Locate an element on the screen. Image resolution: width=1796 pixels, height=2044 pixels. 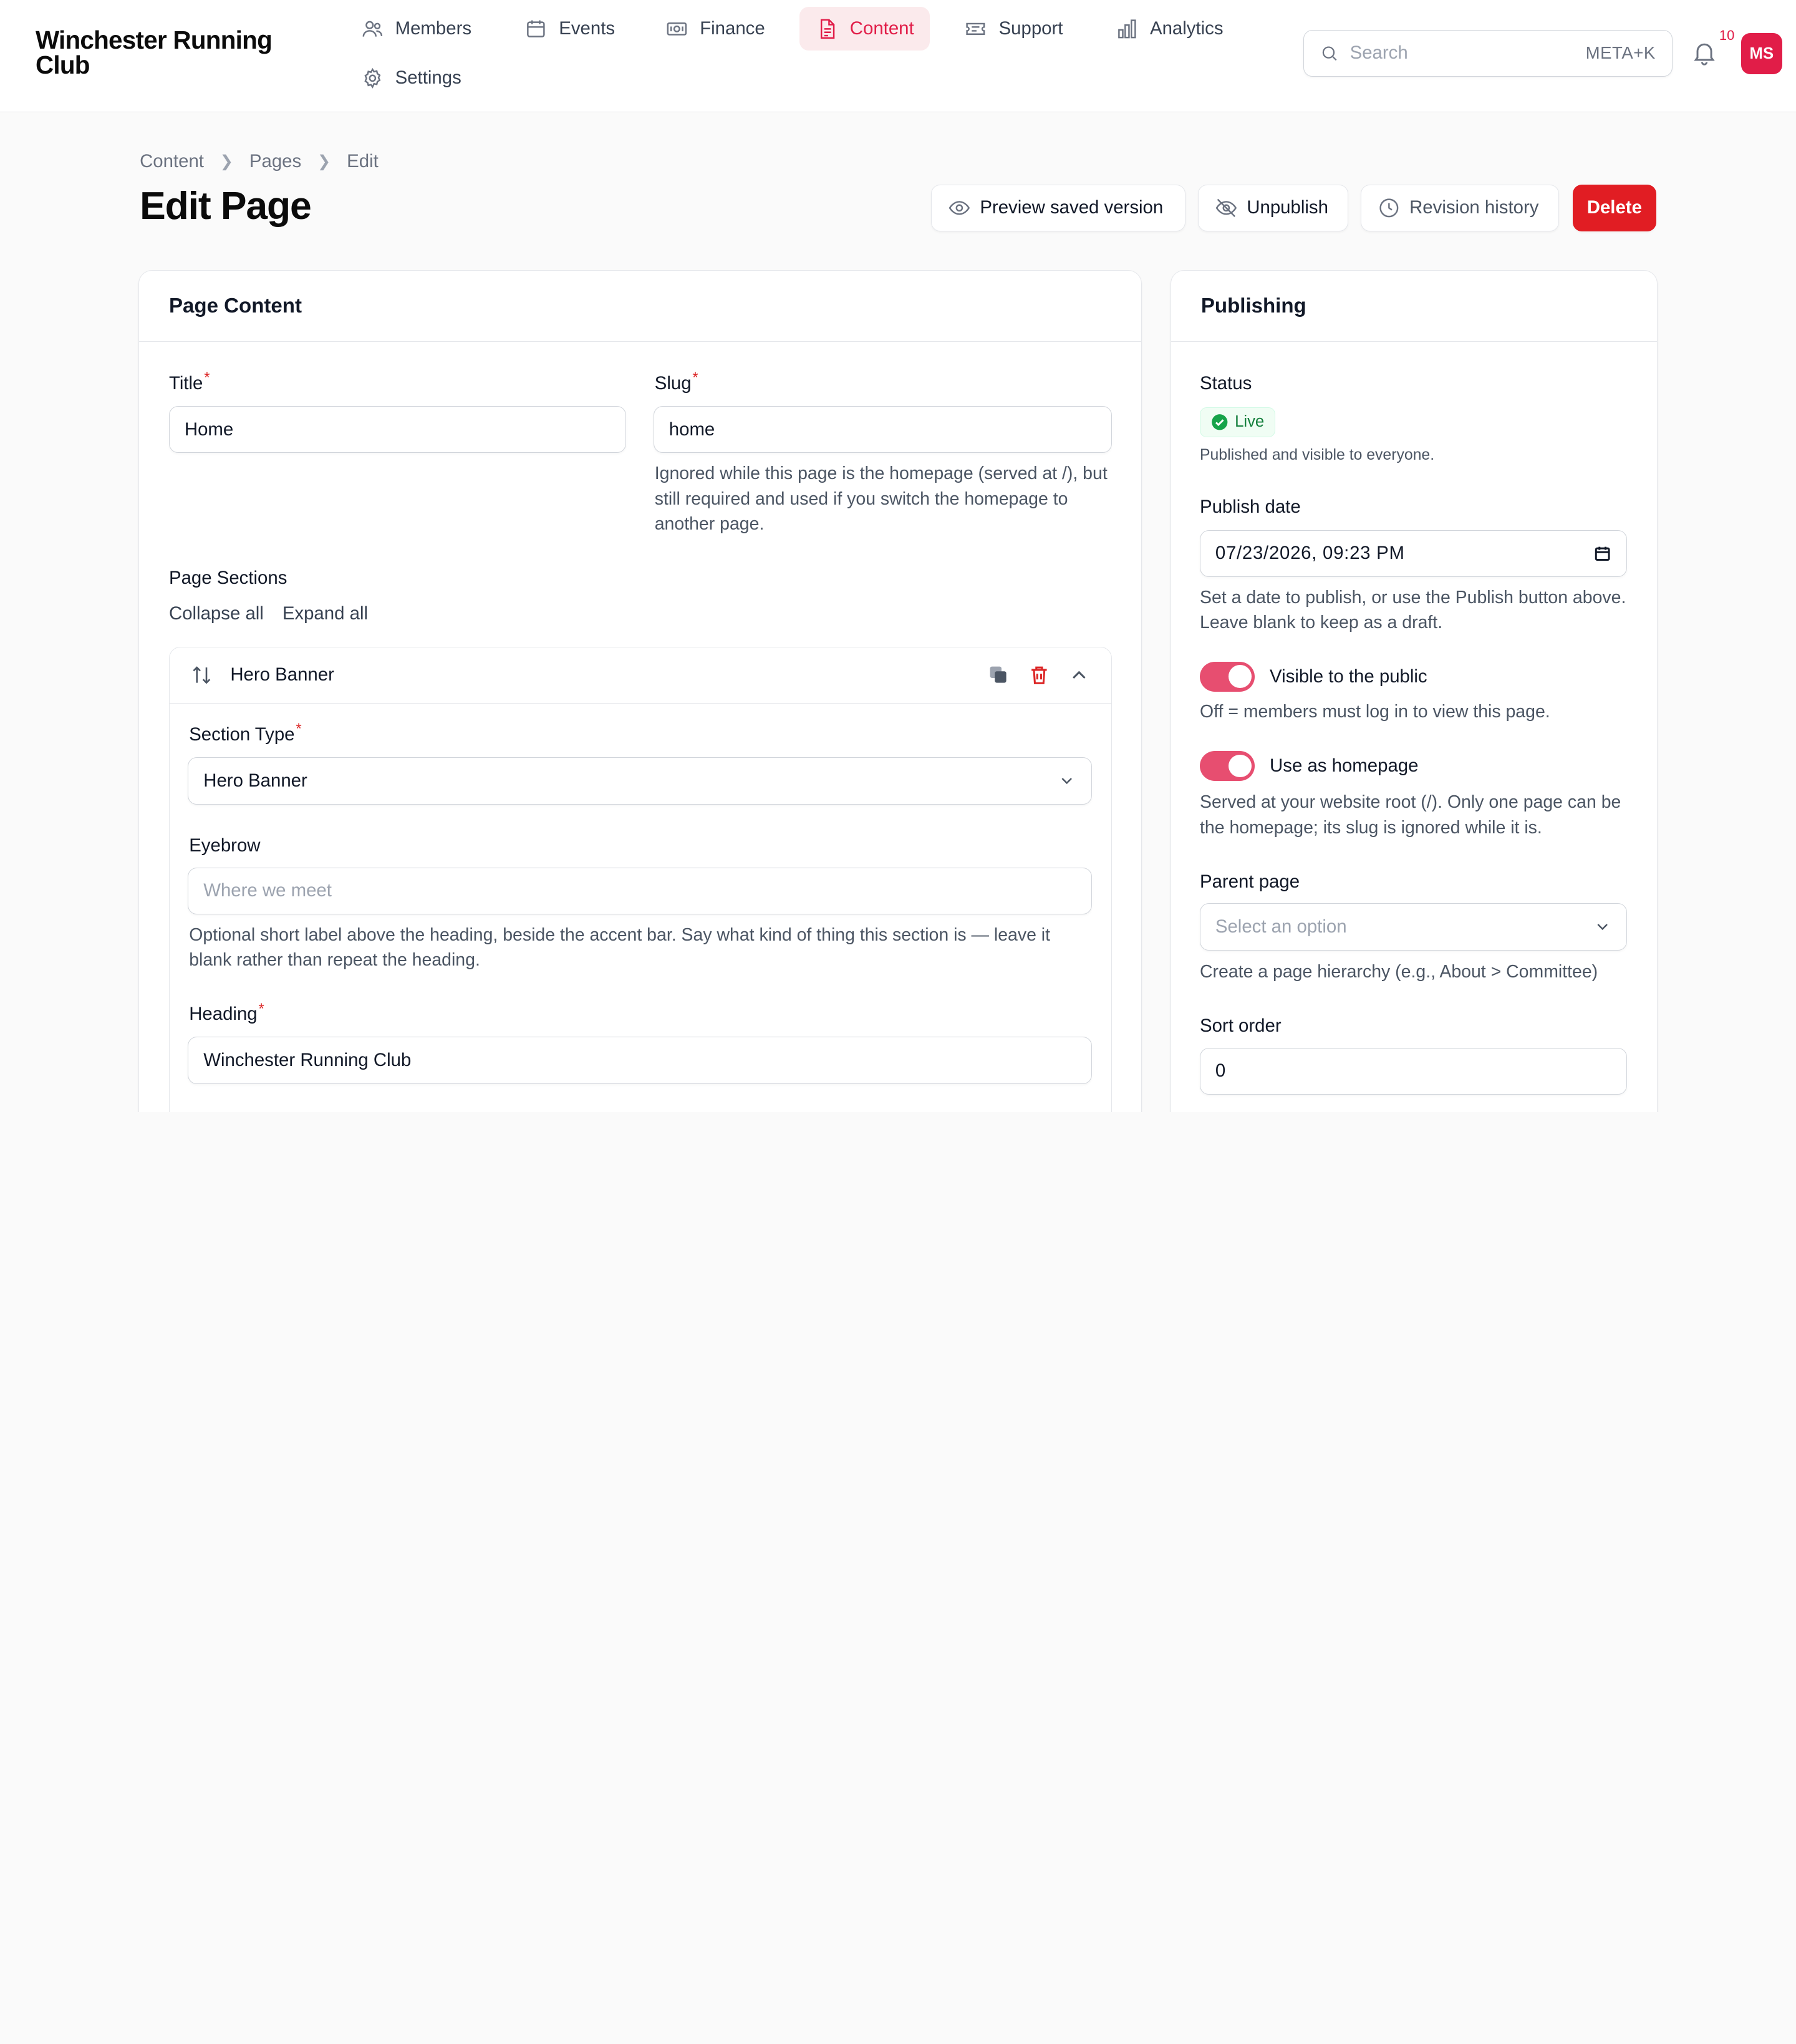
nav-support: Support is located at coordinates (1014, 29).